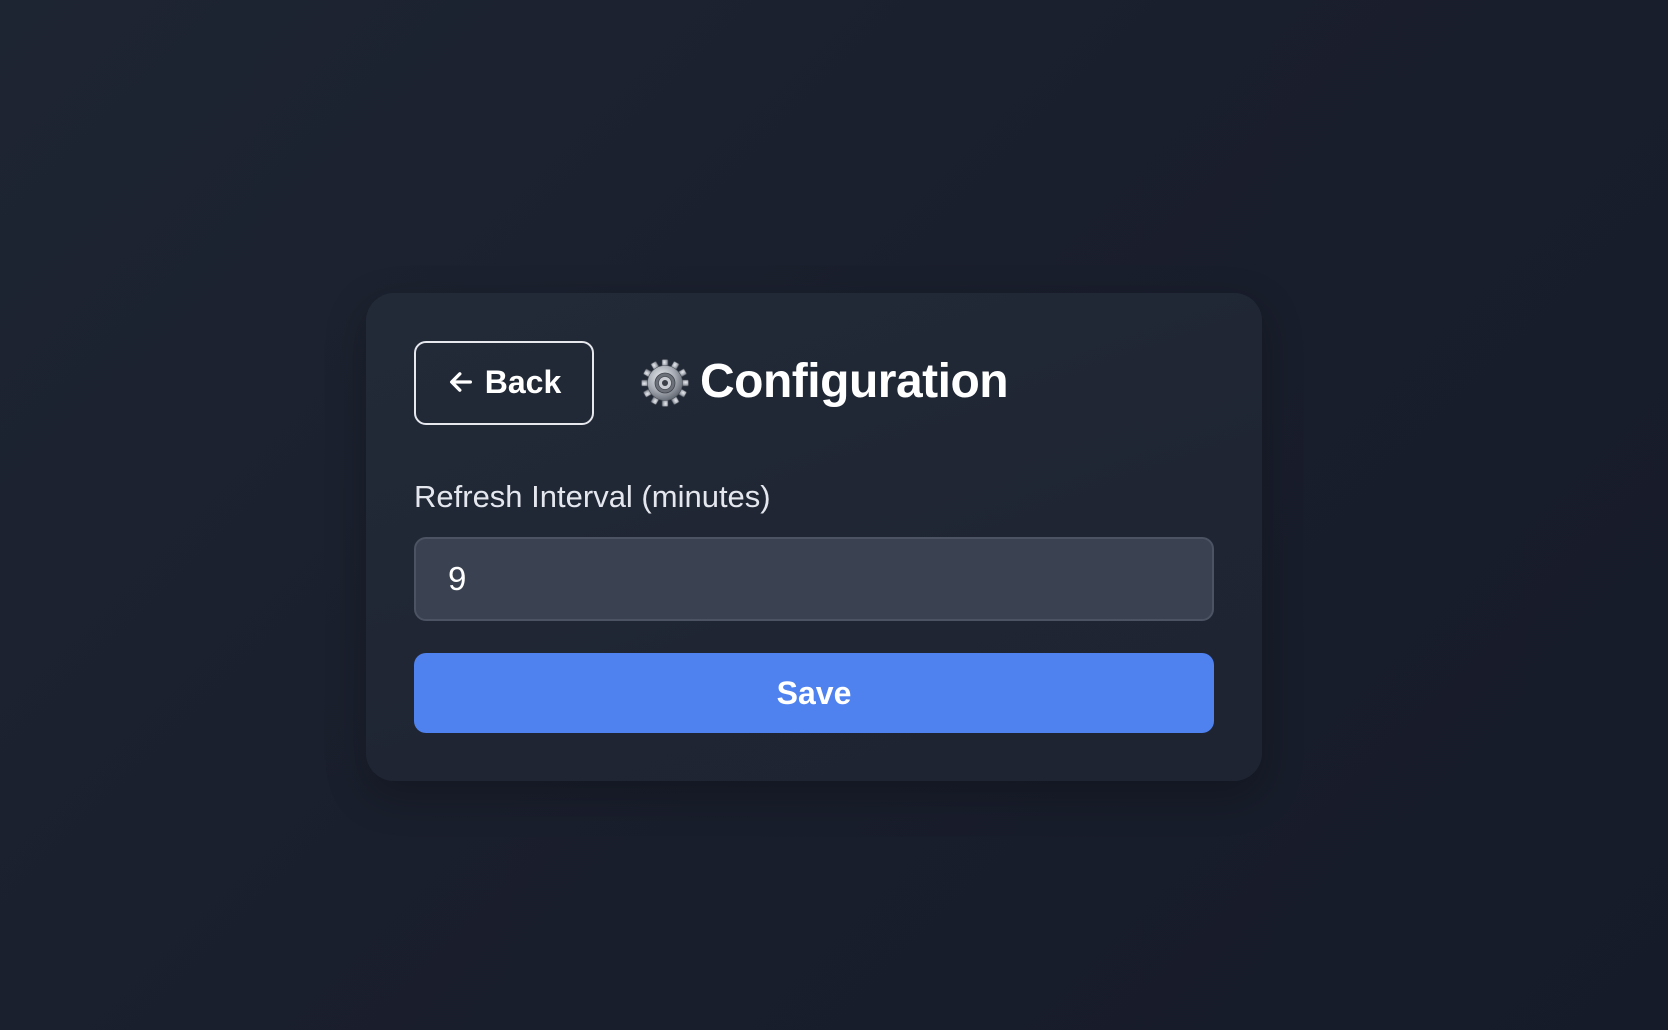  What do you see at coordinates (814, 693) in the screenshot?
I see `save-button: Save` at bounding box center [814, 693].